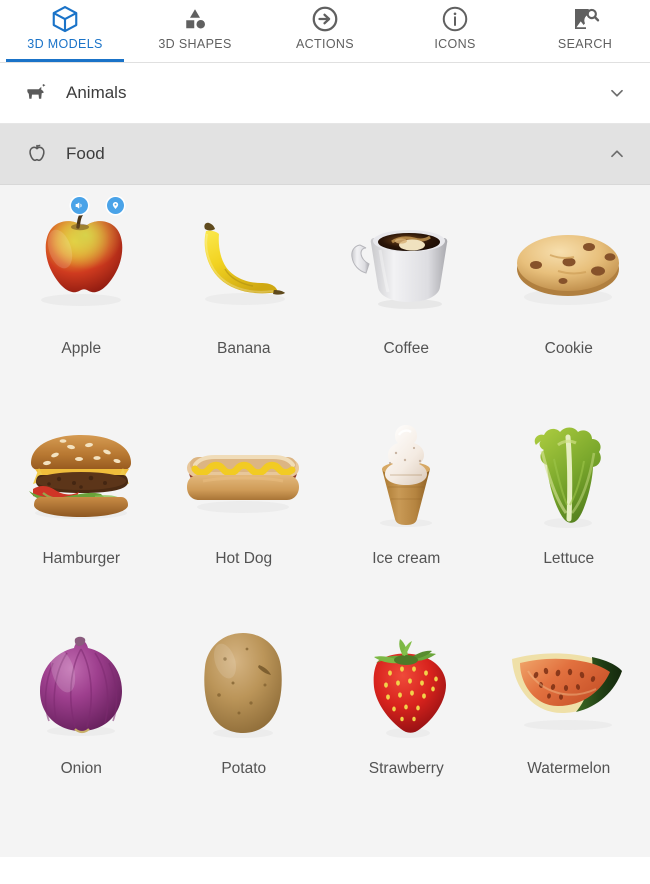  I want to click on onion-3d-model, so click(81, 687).